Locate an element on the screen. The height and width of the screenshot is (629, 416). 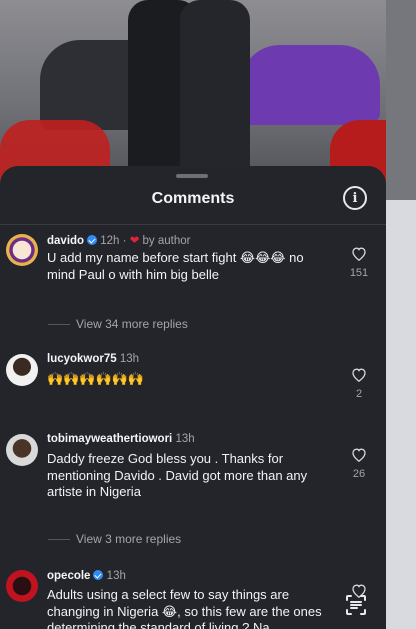
username: tobimayweathertiowori is located at coordinates (109, 439).